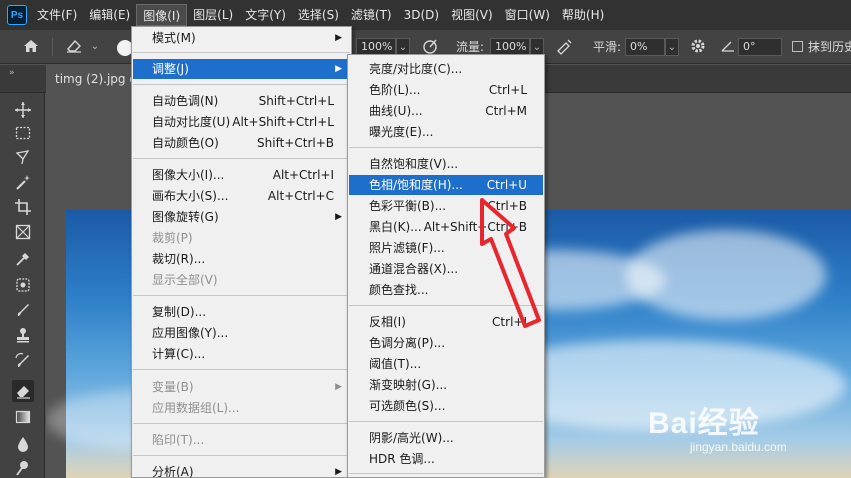 The image size is (851, 478). What do you see at coordinates (446, 111) in the screenshot?
I see `menu-item-curves: 曲线(U)... Ctrl+M` at bounding box center [446, 111].